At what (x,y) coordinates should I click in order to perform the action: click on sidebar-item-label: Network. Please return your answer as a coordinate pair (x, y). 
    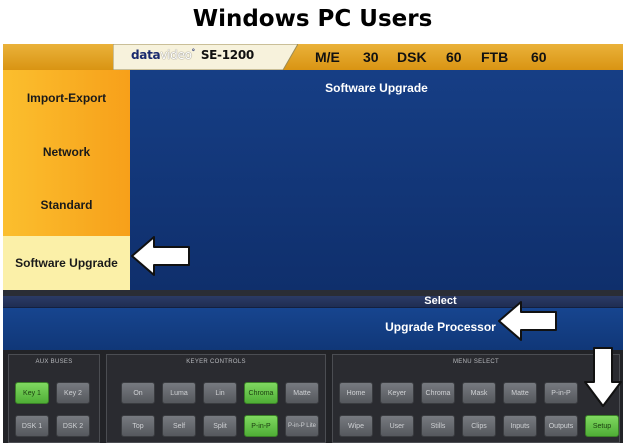
    Looking at the image, I should click on (66, 152).